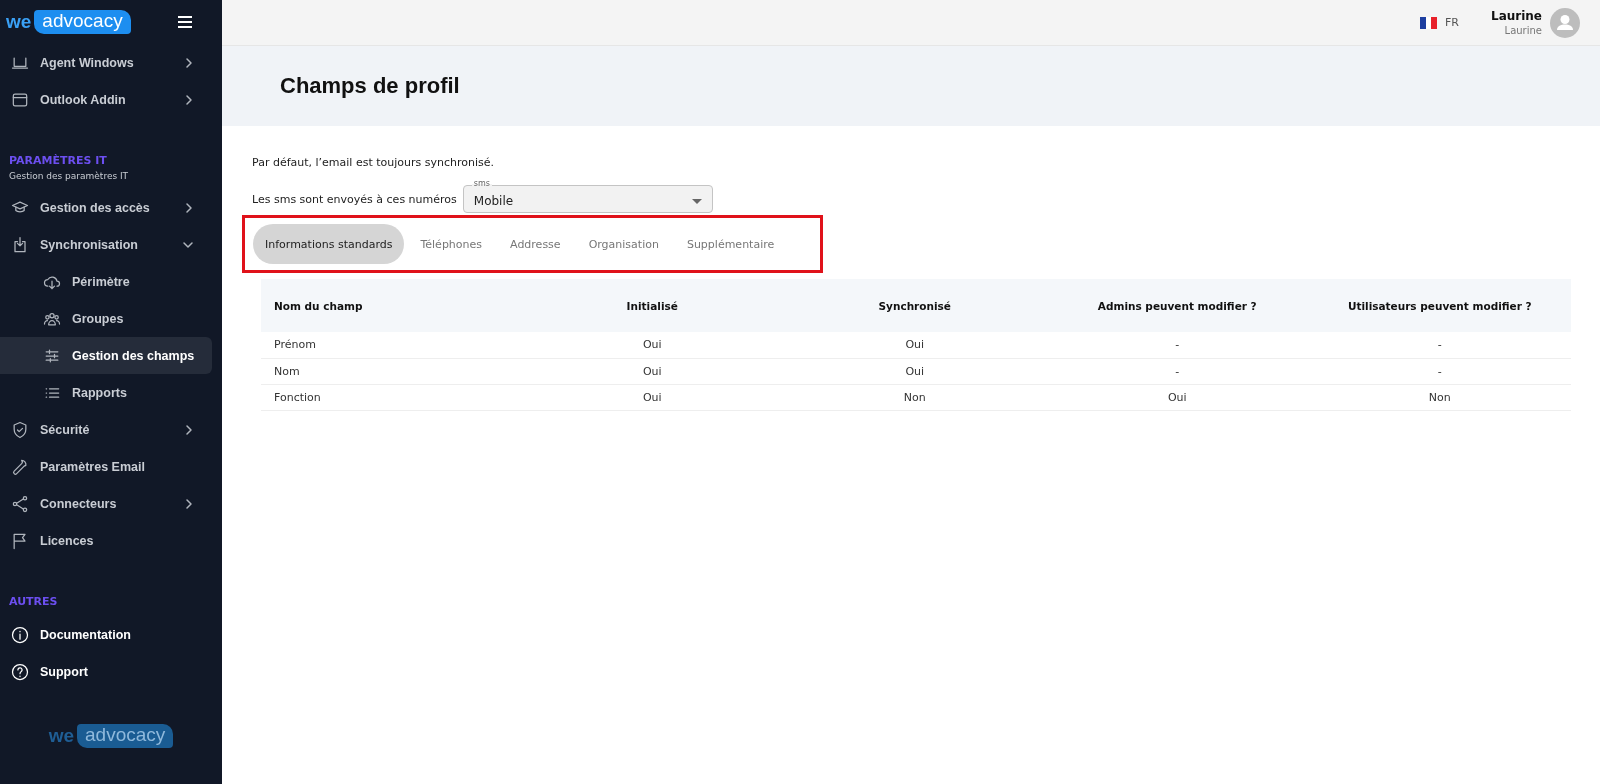 This screenshot has width=1600, height=784. Describe the element at coordinates (730, 244) in the screenshot. I see `tab: Supplémentaire` at that location.